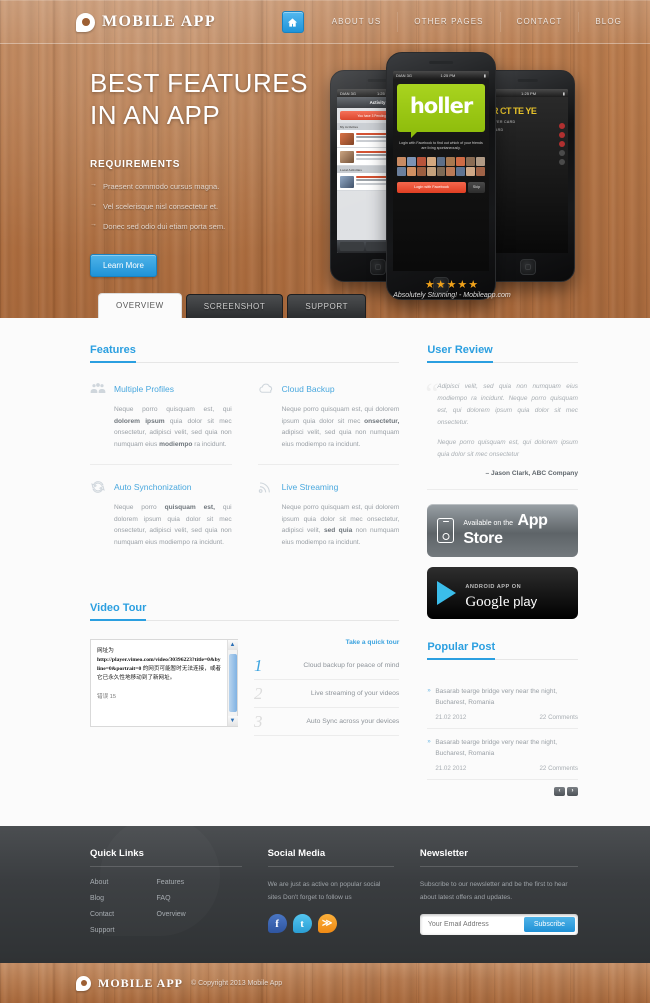 The image size is (650, 1003). Describe the element at coordinates (215, 99) in the screenshot. I see `hero-title: BEST FEATURES IN AN APP` at that location.